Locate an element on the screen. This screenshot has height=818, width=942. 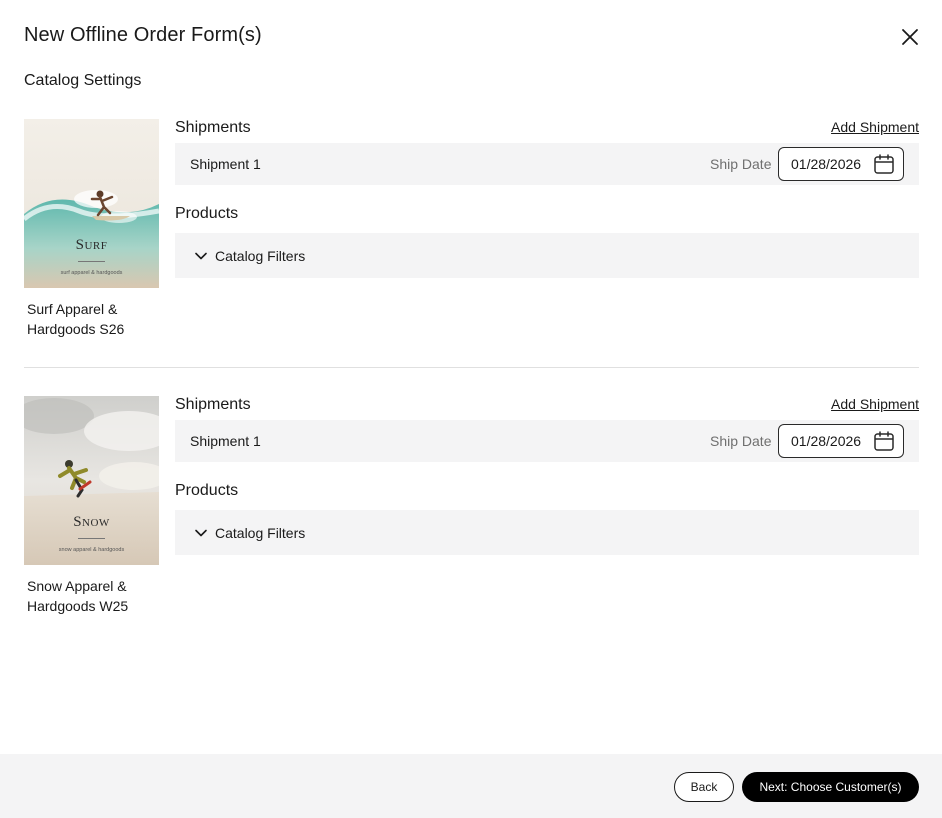
close-icon is located at coordinates (910, 37).